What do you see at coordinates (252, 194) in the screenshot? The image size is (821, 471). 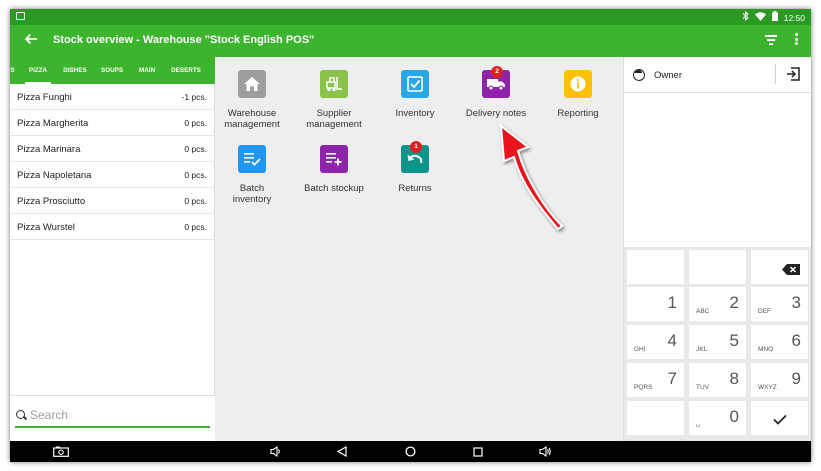 I see `menu-label: Batch inventory` at bounding box center [252, 194].